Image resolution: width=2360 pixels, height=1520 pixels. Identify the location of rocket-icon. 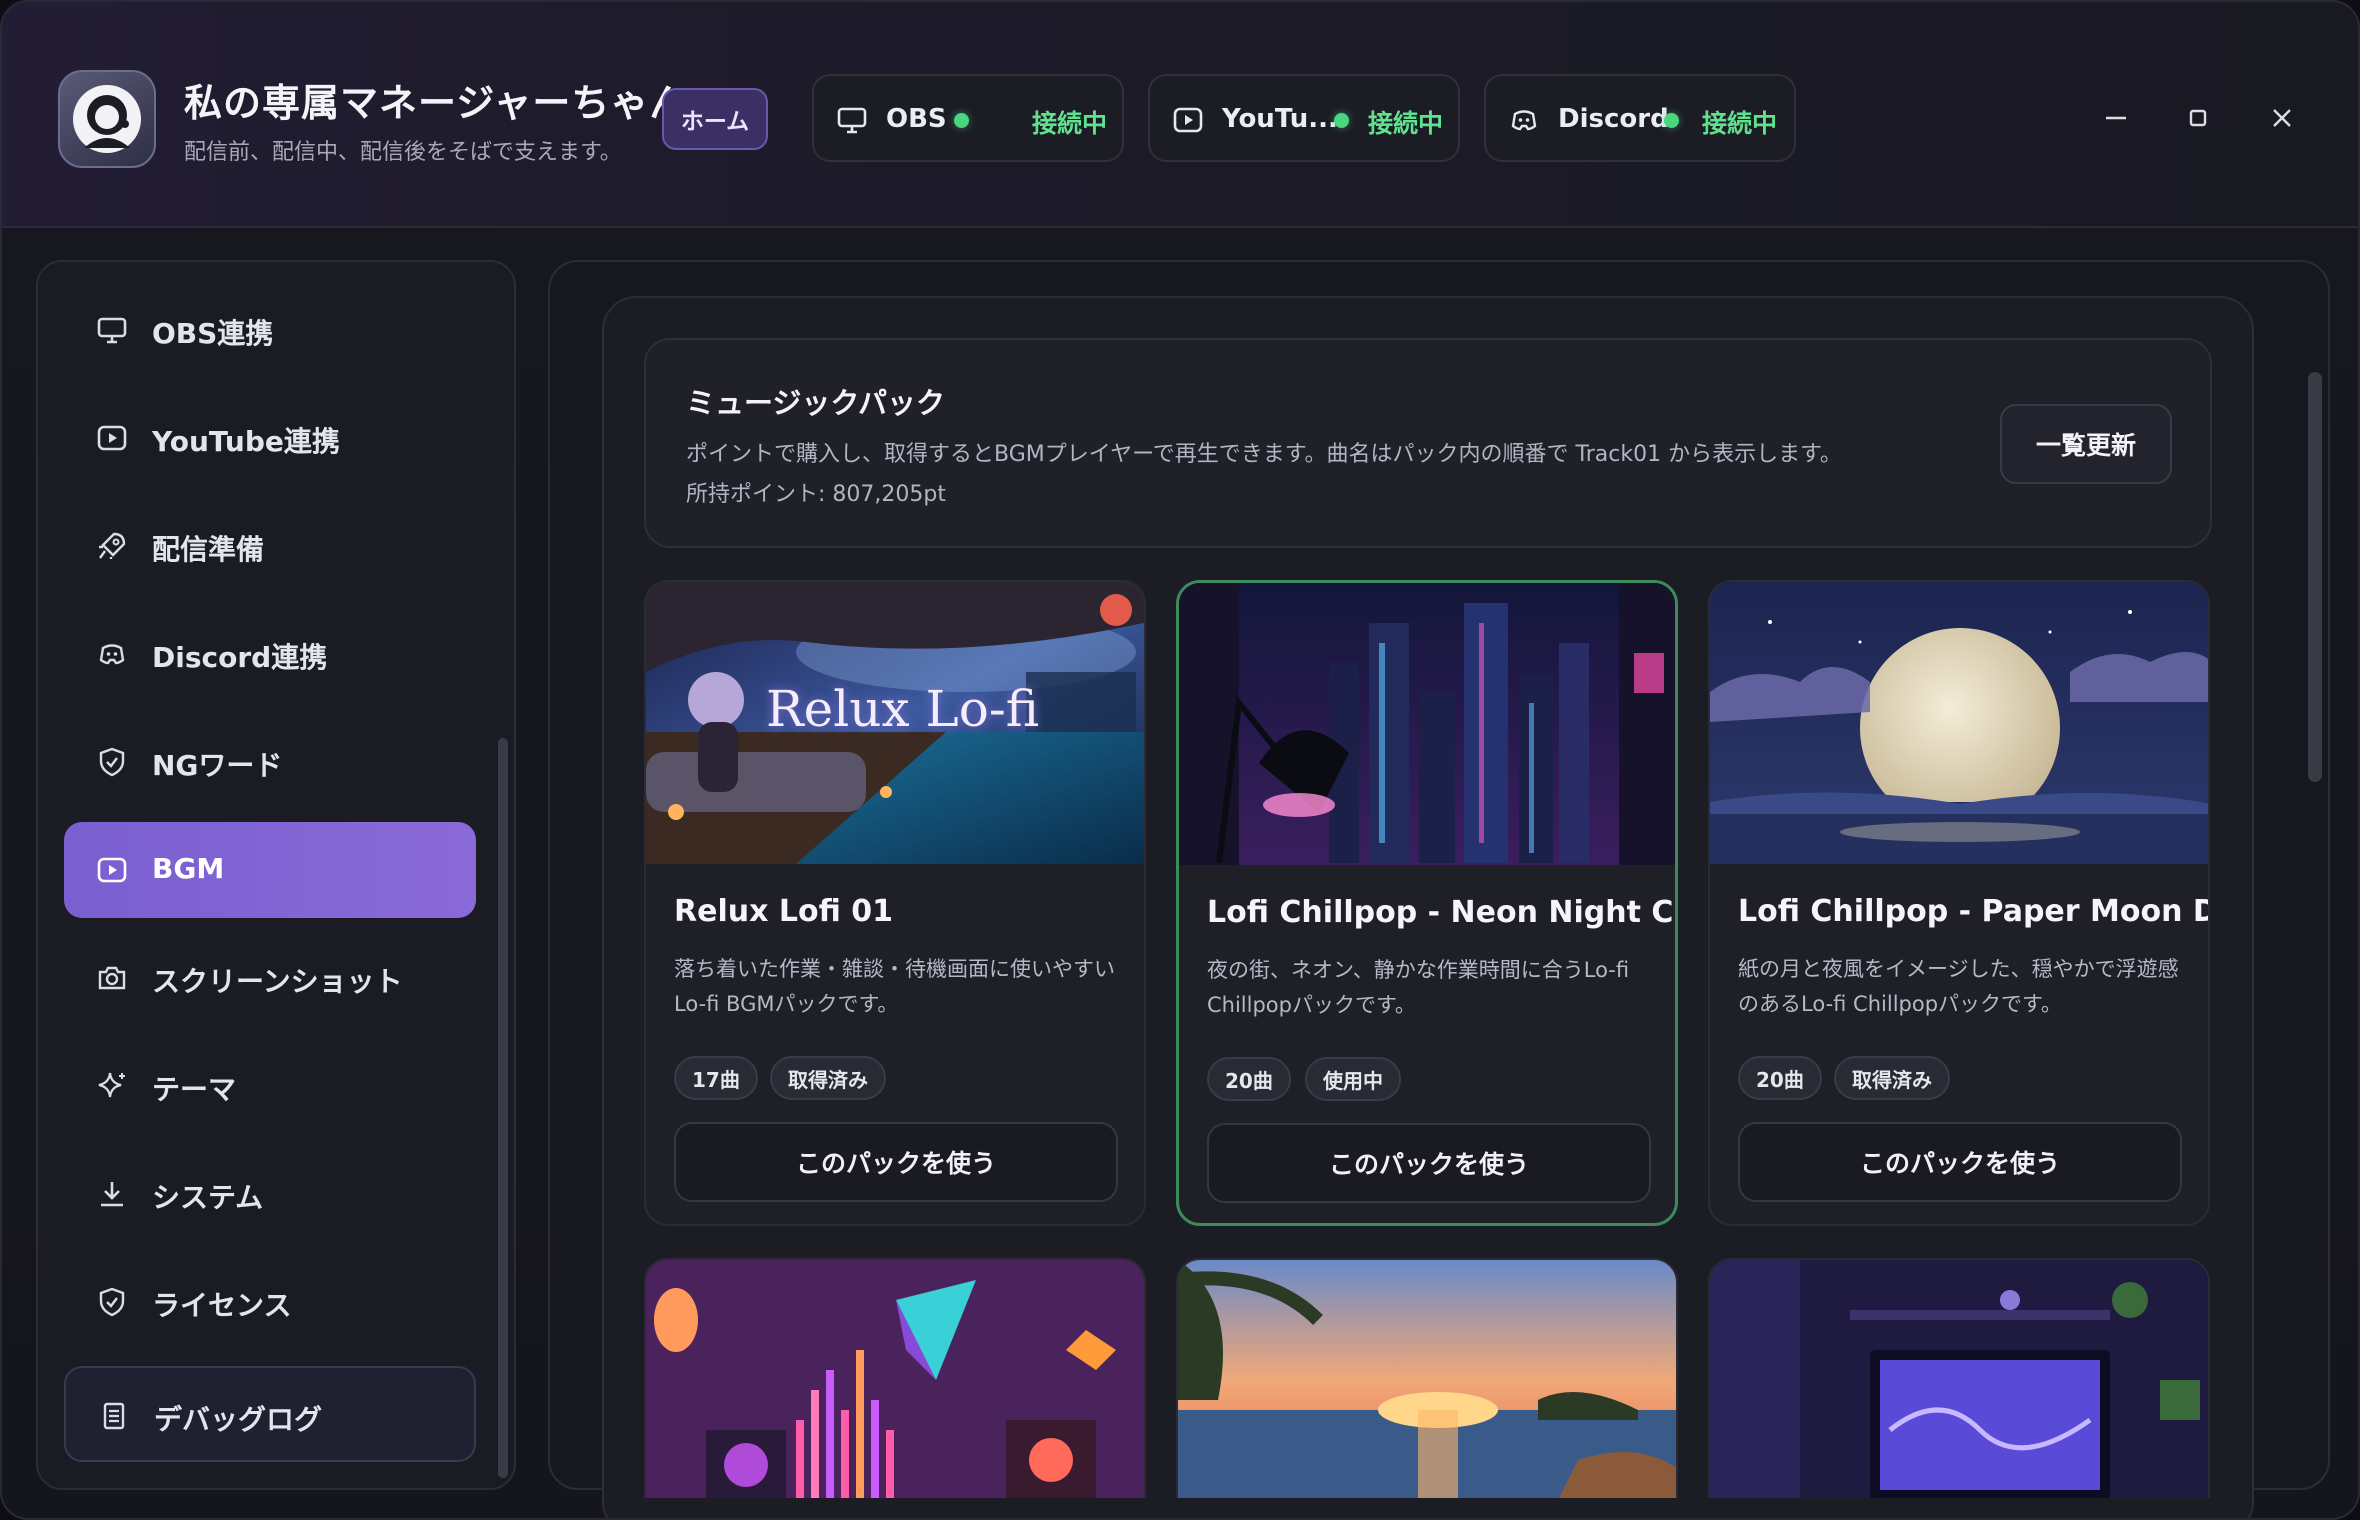
(112, 545).